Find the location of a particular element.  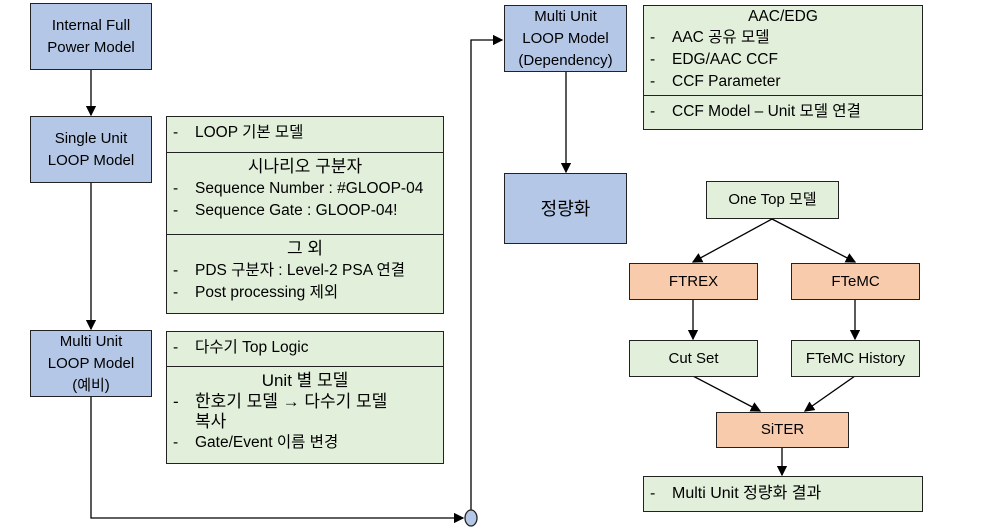

list-item: - 한호기 모델 → 다수기 모델 복사 is located at coordinates (288, 412).